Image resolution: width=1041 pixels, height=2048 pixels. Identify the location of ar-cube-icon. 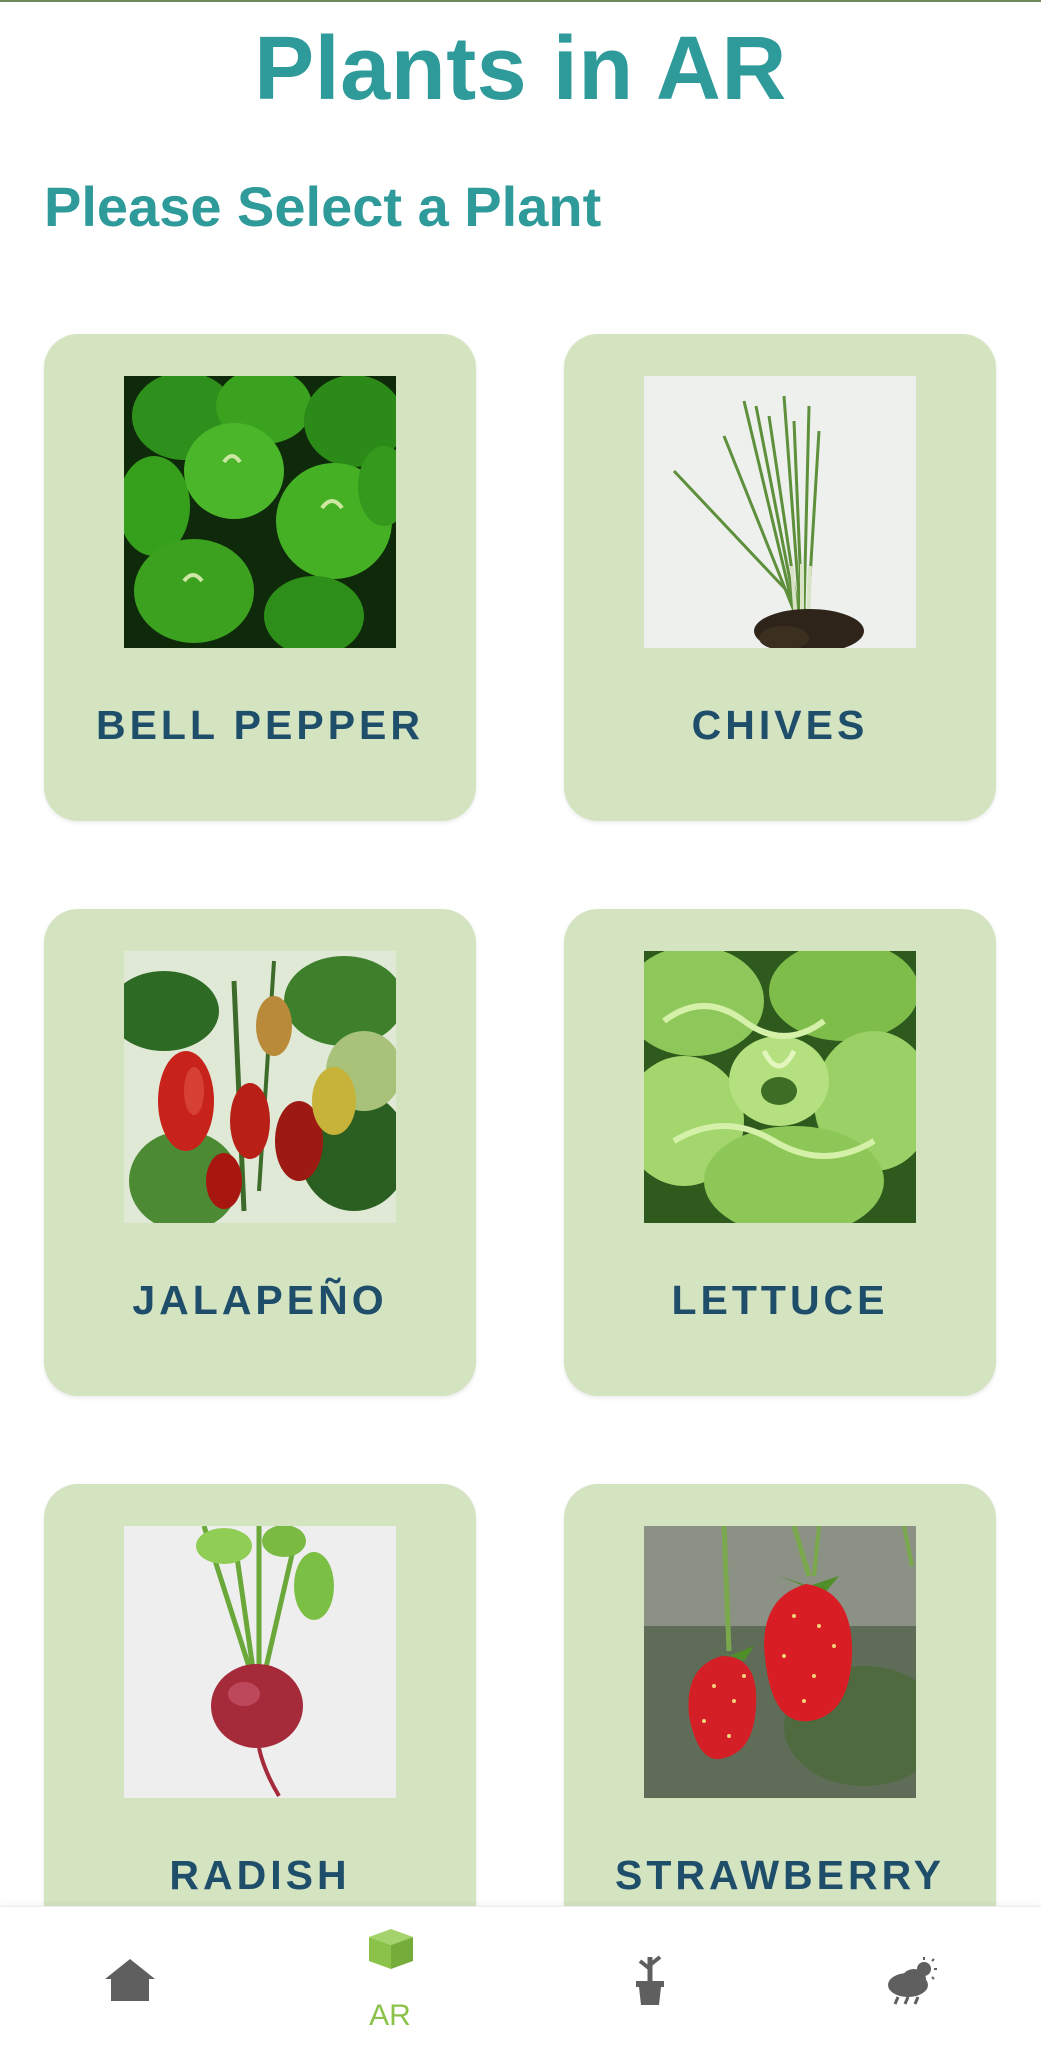
(391, 1949).